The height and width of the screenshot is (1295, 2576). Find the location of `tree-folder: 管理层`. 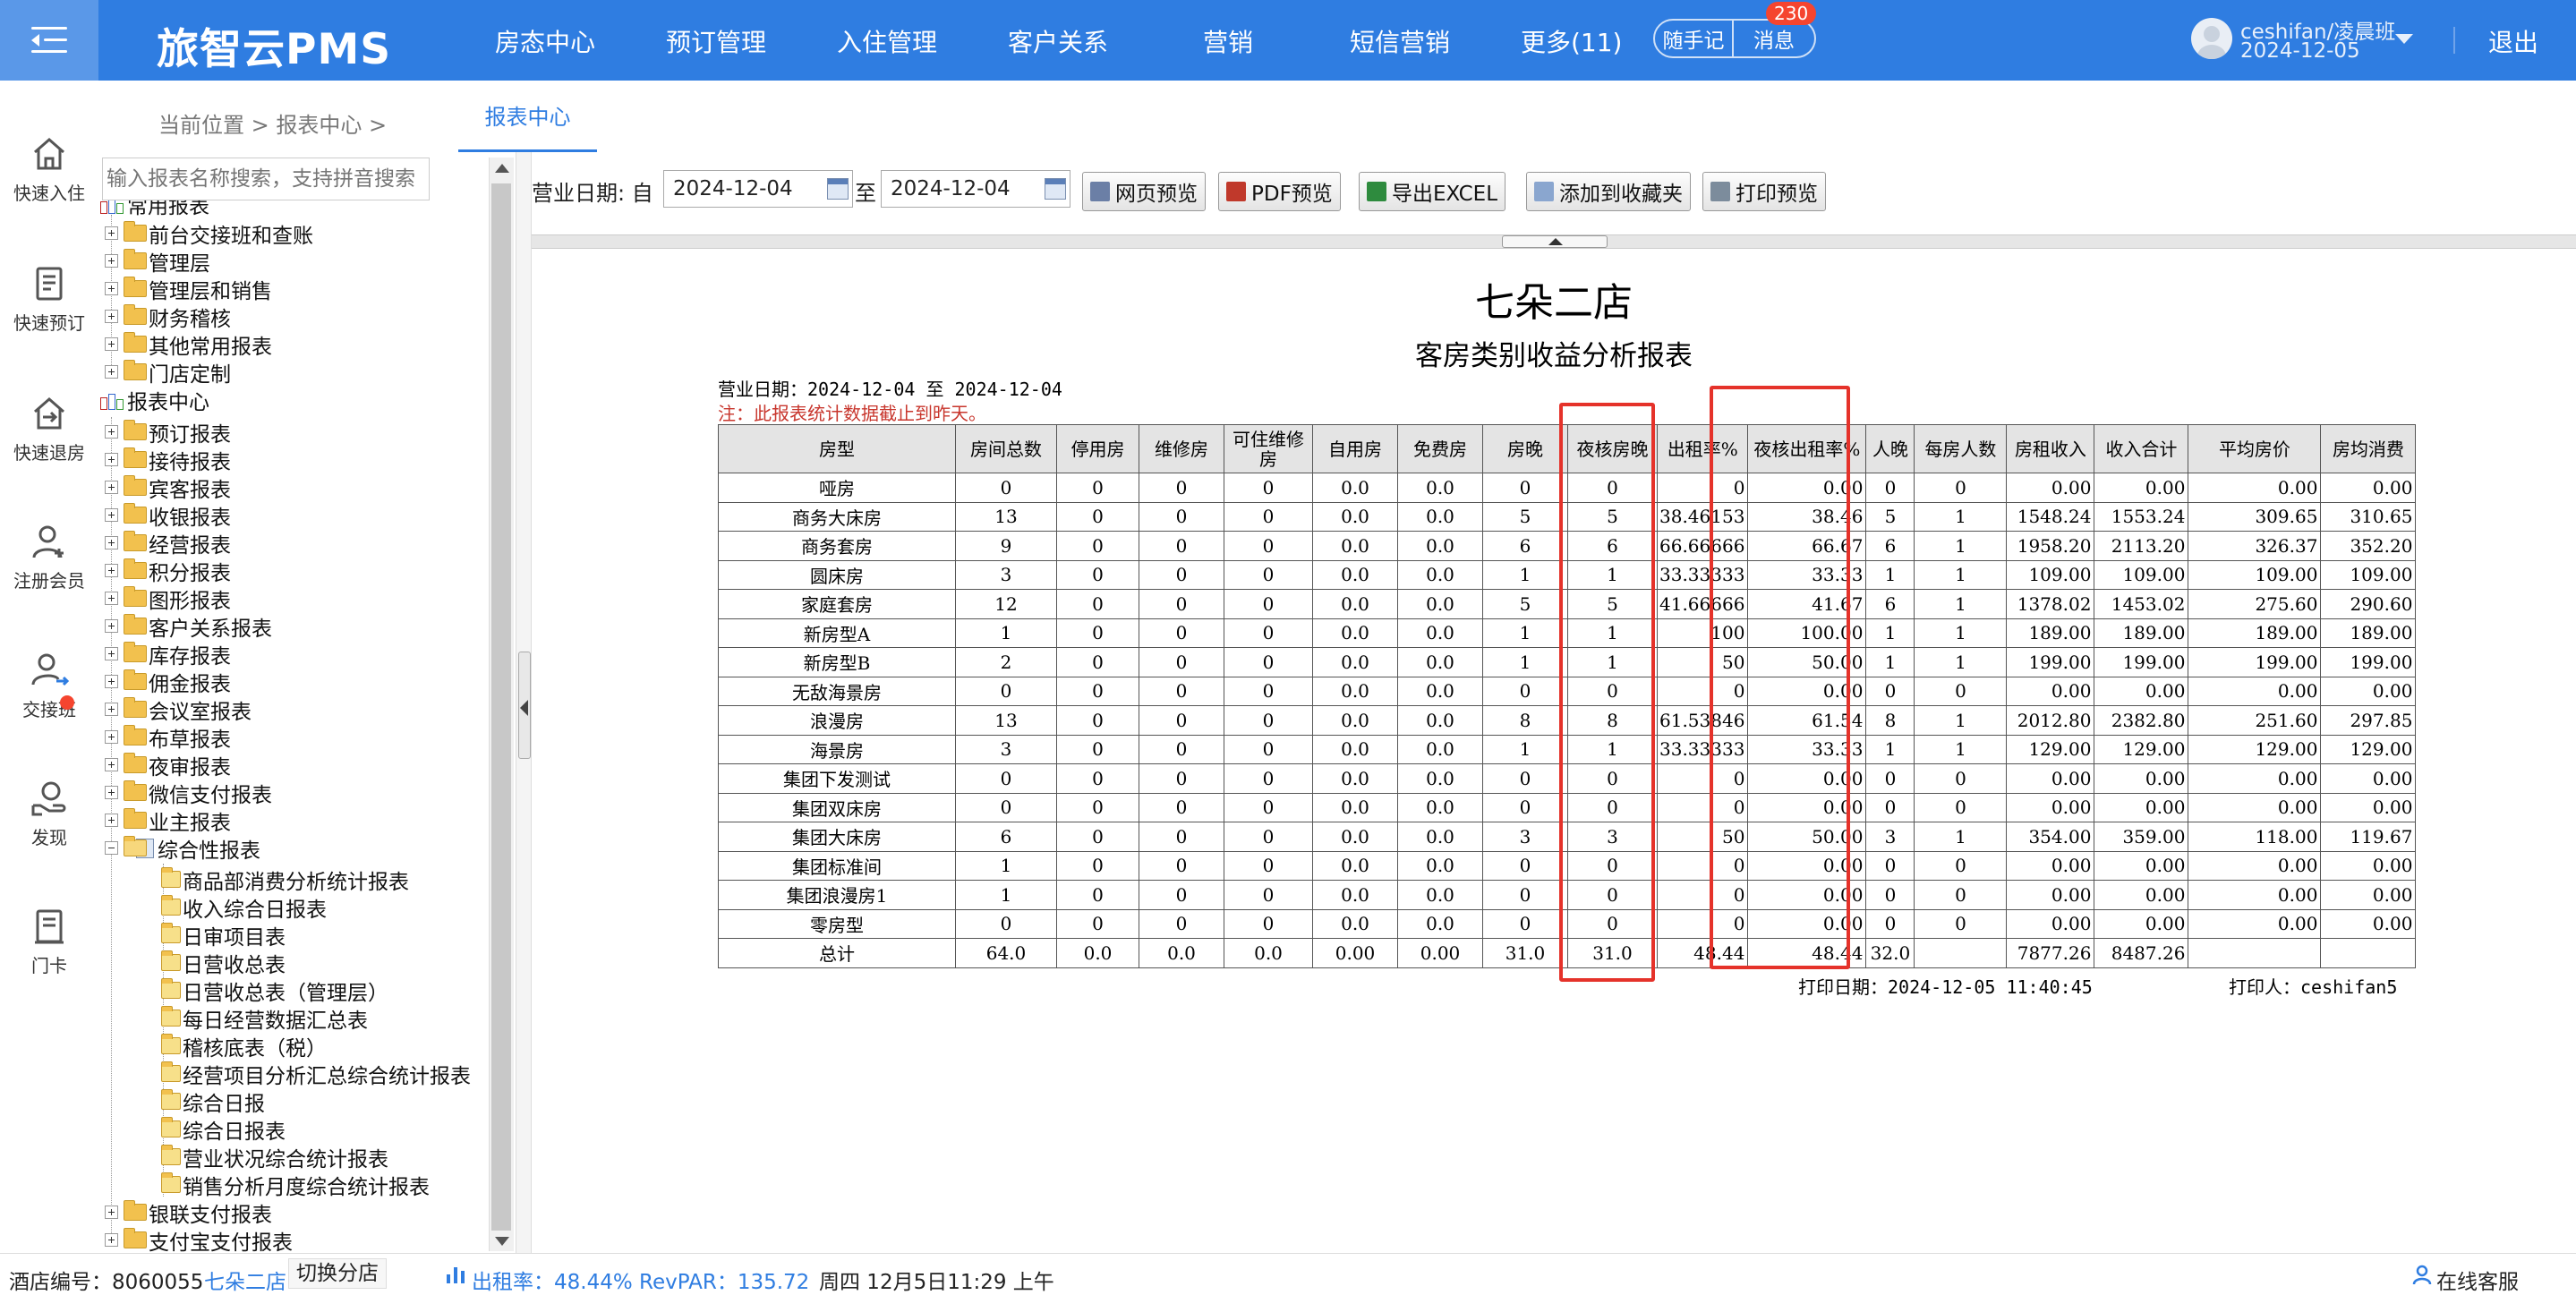

tree-folder: 管理层 is located at coordinates (157, 261).